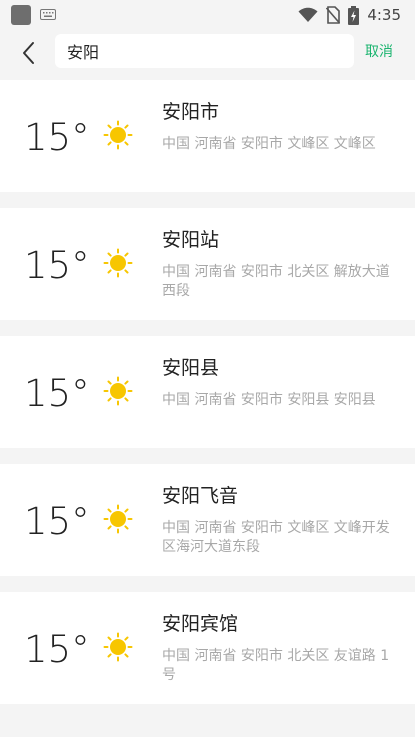  Describe the element at coordinates (207, 15) in the screenshot. I see `status-bar: 4:35` at that location.